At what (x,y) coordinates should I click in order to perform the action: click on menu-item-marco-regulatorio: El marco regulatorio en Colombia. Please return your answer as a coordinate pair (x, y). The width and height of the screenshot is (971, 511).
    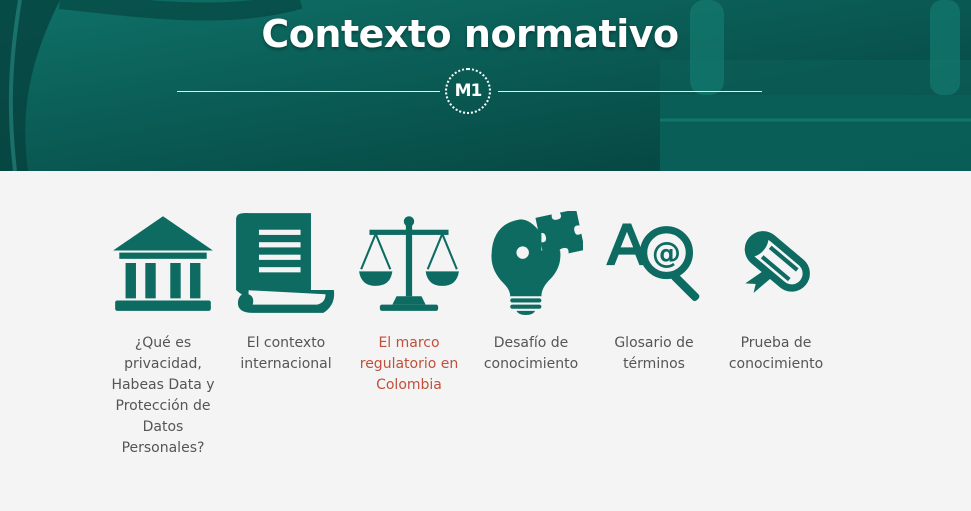
    Looking at the image, I should click on (409, 303).